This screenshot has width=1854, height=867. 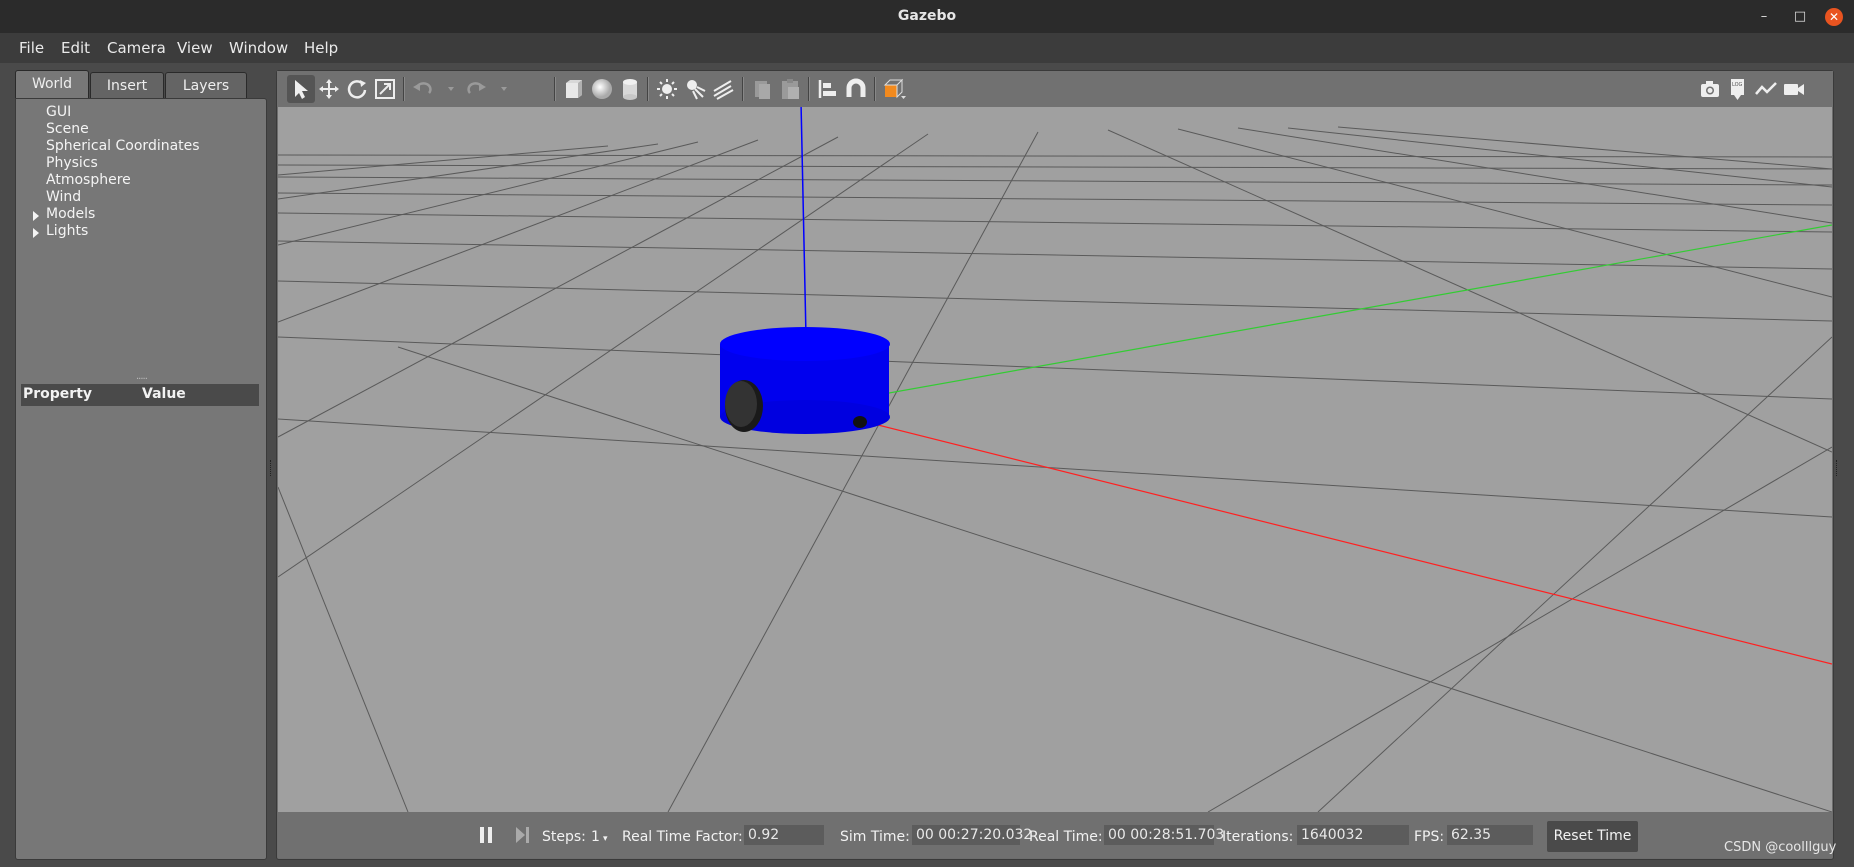 What do you see at coordinates (1066, 837) in the screenshot?
I see `real-time-label: Real Time:` at bounding box center [1066, 837].